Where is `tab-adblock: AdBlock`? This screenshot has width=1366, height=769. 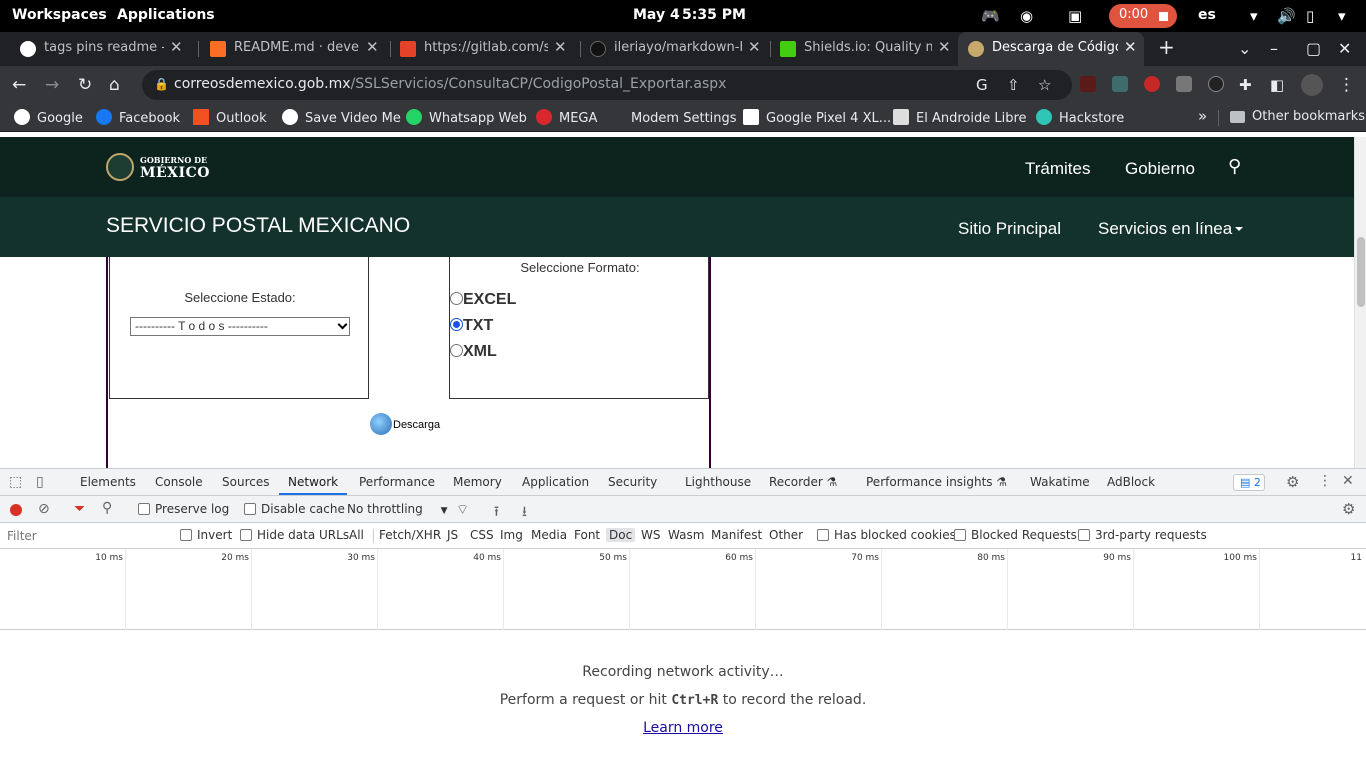
tab-adblock: AdBlock is located at coordinates (1131, 482).